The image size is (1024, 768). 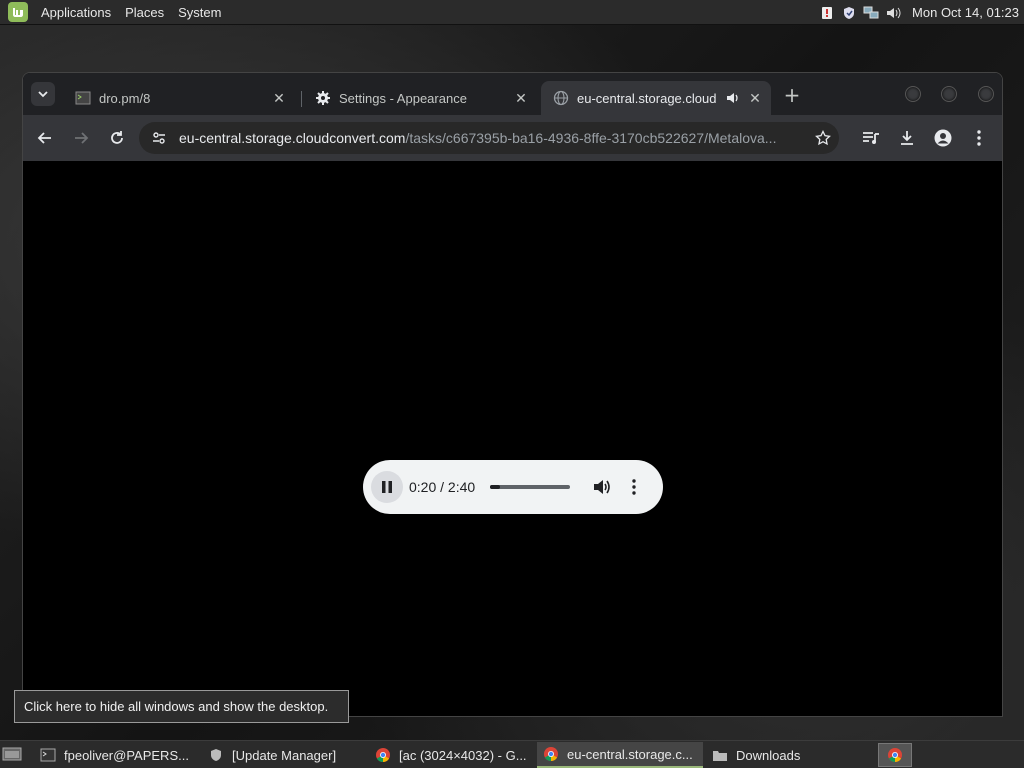 I want to click on pause-button, so click(x=387, y=487).